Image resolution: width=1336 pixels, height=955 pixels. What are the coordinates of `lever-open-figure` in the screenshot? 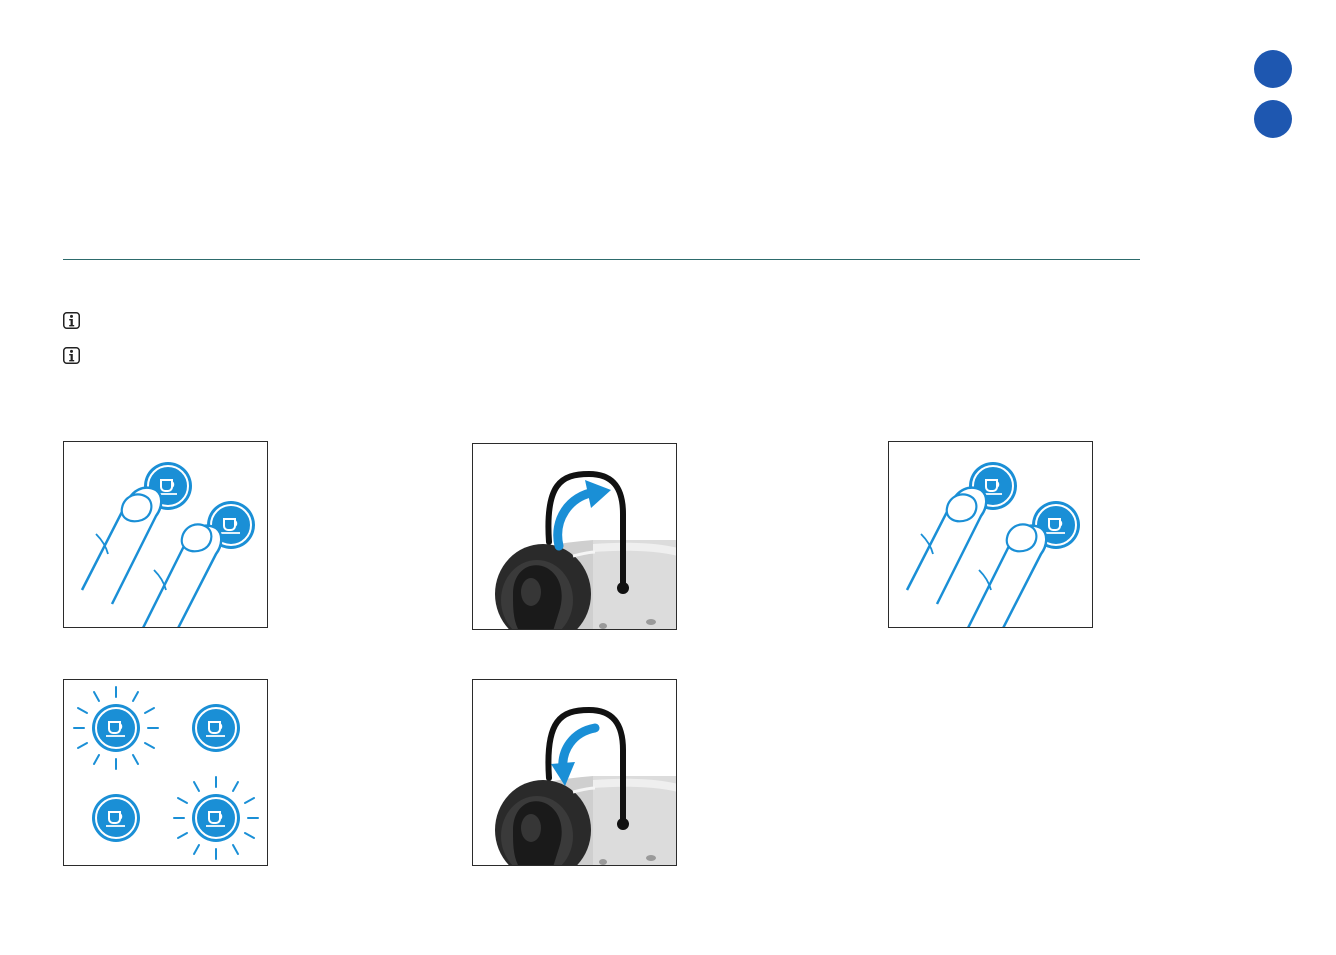 It's located at (574, 536).